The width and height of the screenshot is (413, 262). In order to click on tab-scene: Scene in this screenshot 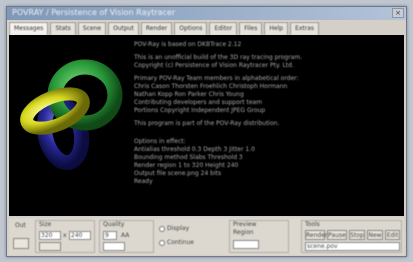, I will do `click(92, 28)`.